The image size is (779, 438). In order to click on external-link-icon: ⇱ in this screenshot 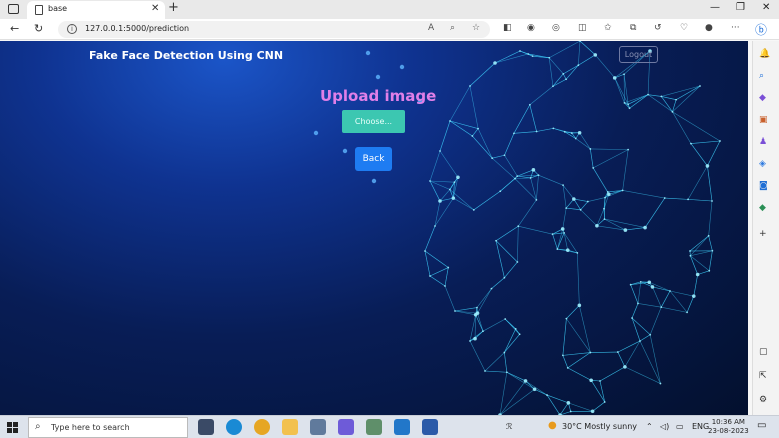, I will do `click(763, 376)`.